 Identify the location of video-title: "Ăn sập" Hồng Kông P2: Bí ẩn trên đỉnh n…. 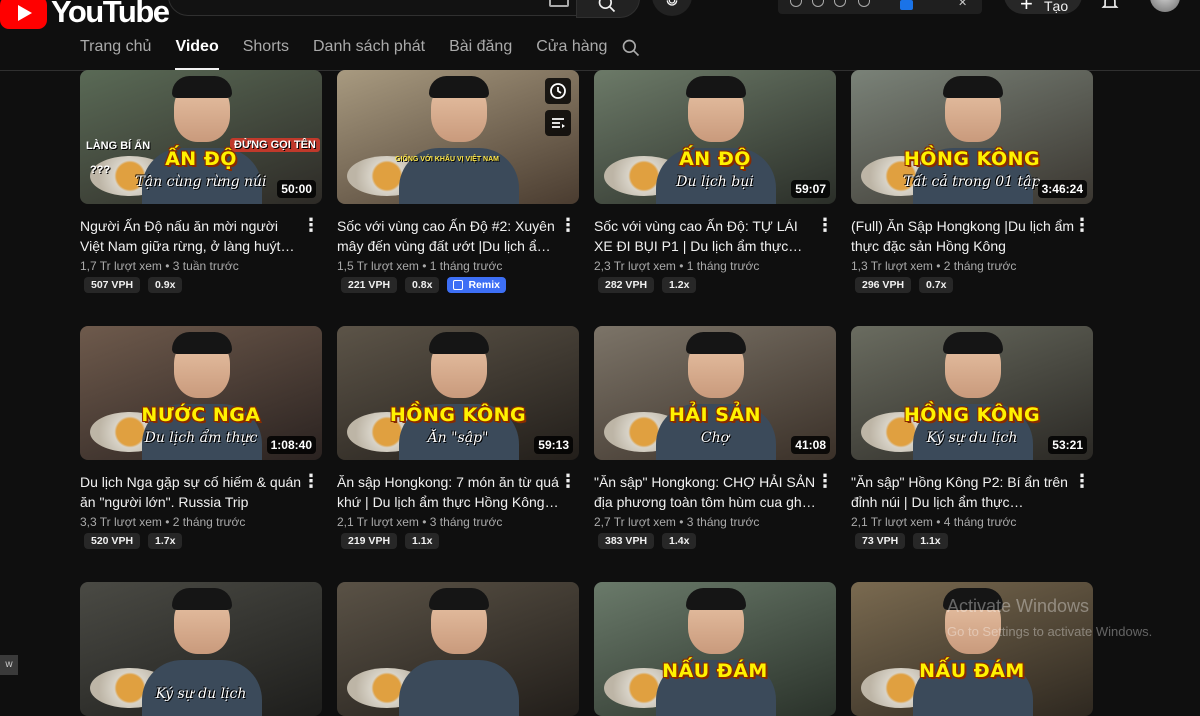
(963, 492).